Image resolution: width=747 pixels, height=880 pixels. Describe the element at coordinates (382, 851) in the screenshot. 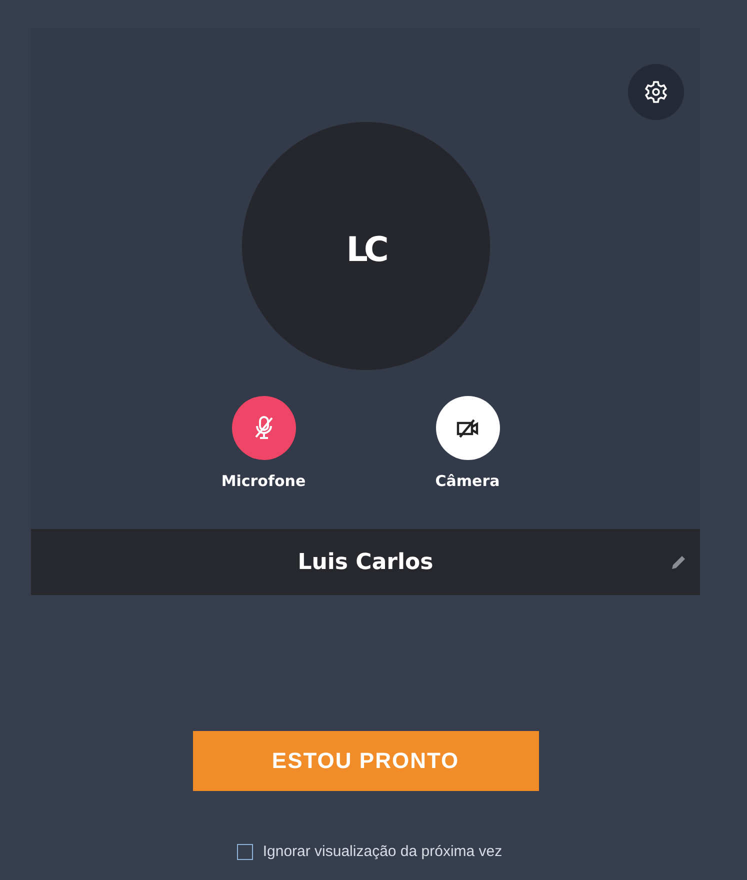

I see `checkbox-label: Ignorar visualização da próxima vez` at that location.